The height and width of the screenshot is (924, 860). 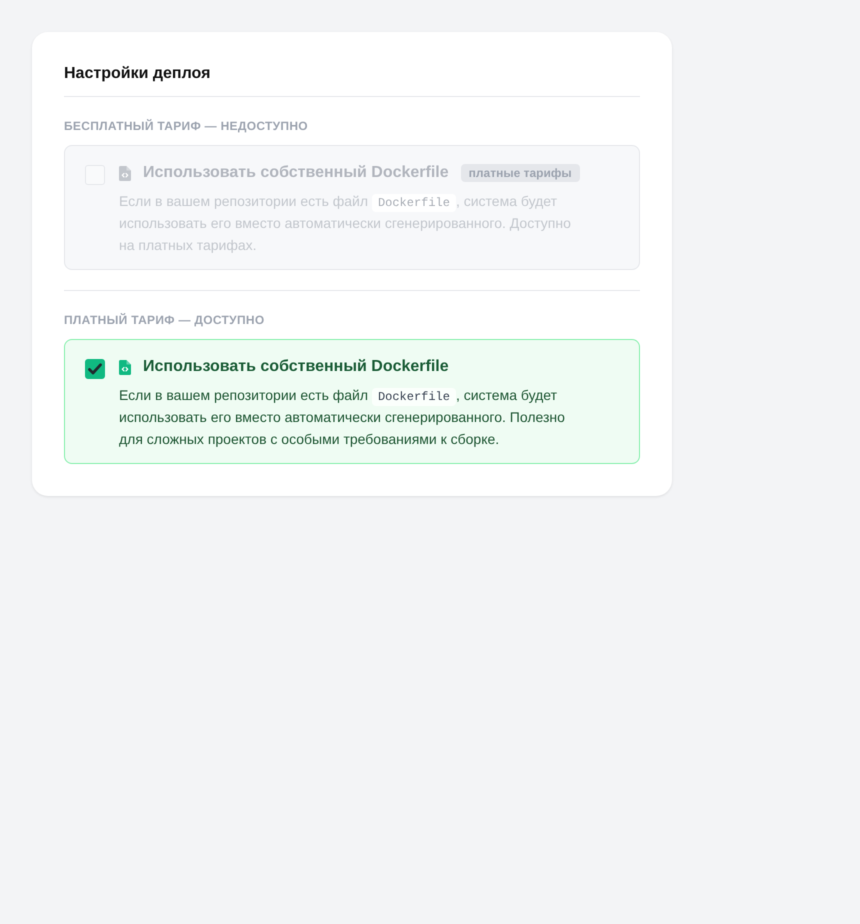 What do you see at coordinates (352, 80) in the screenshot?
I see `card-title: Настройки деплоя` at bounding box center [352, 80].